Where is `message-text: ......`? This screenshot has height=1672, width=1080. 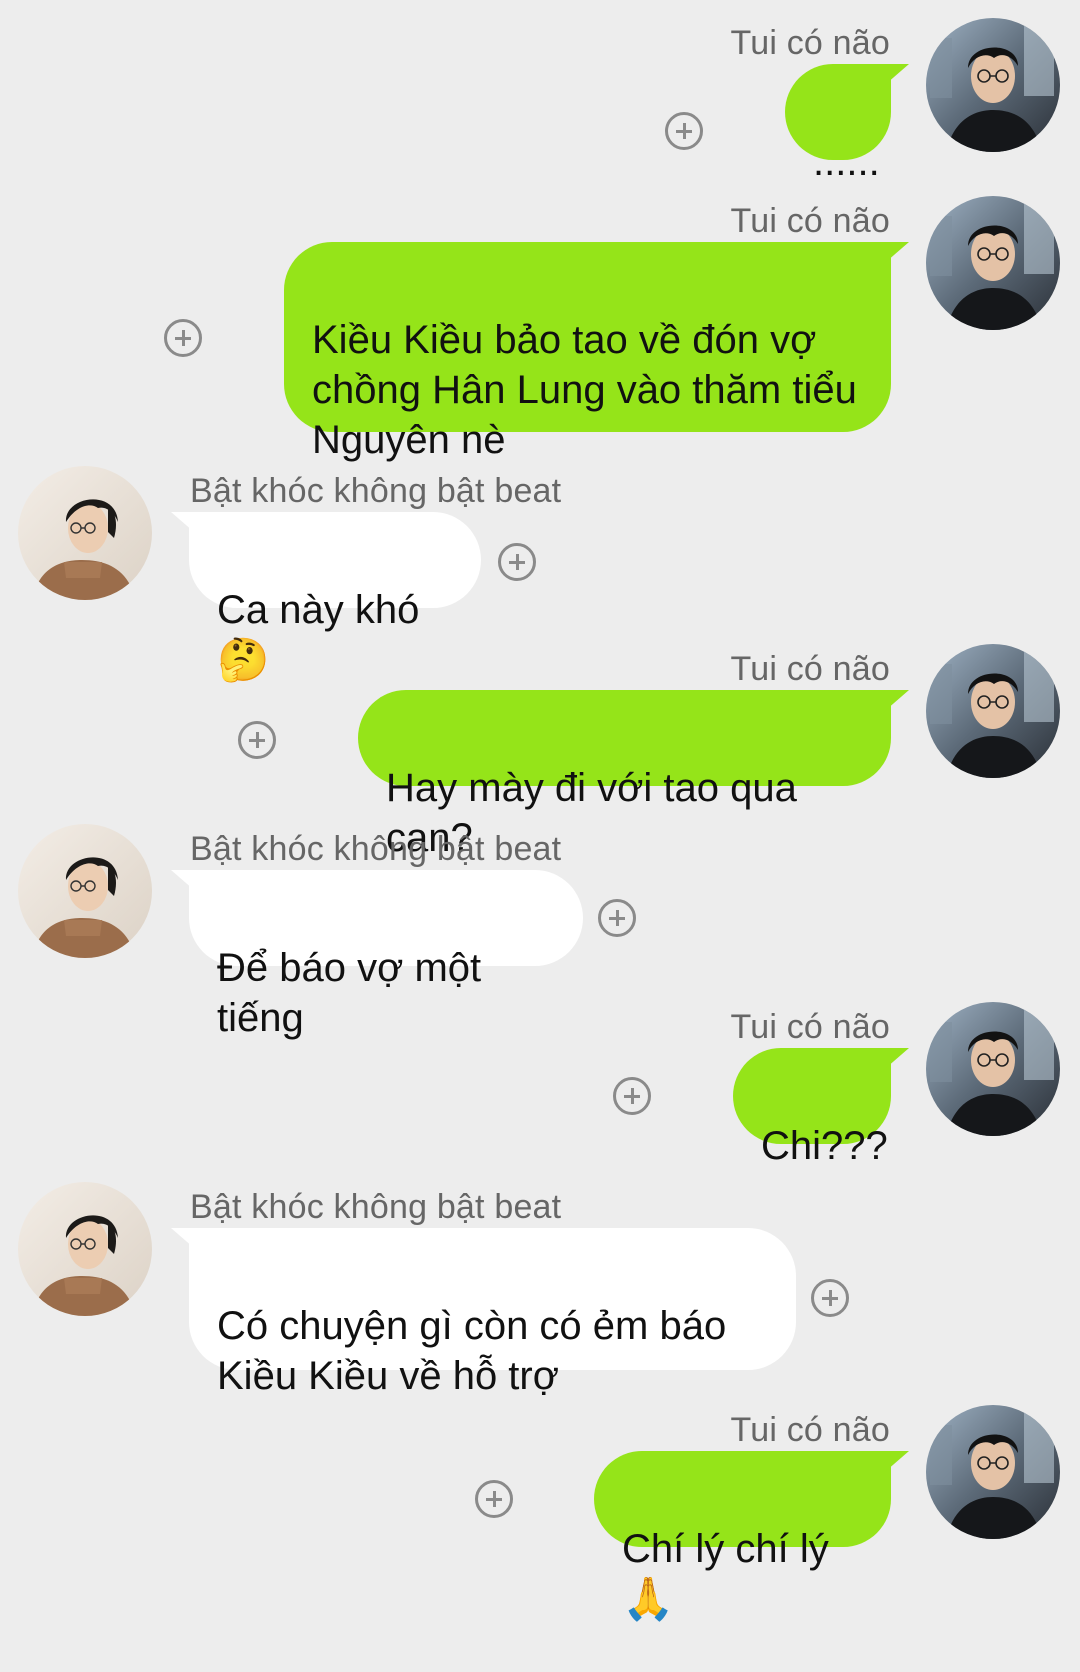
message-text: ...... is located at coordinates (846, 162).